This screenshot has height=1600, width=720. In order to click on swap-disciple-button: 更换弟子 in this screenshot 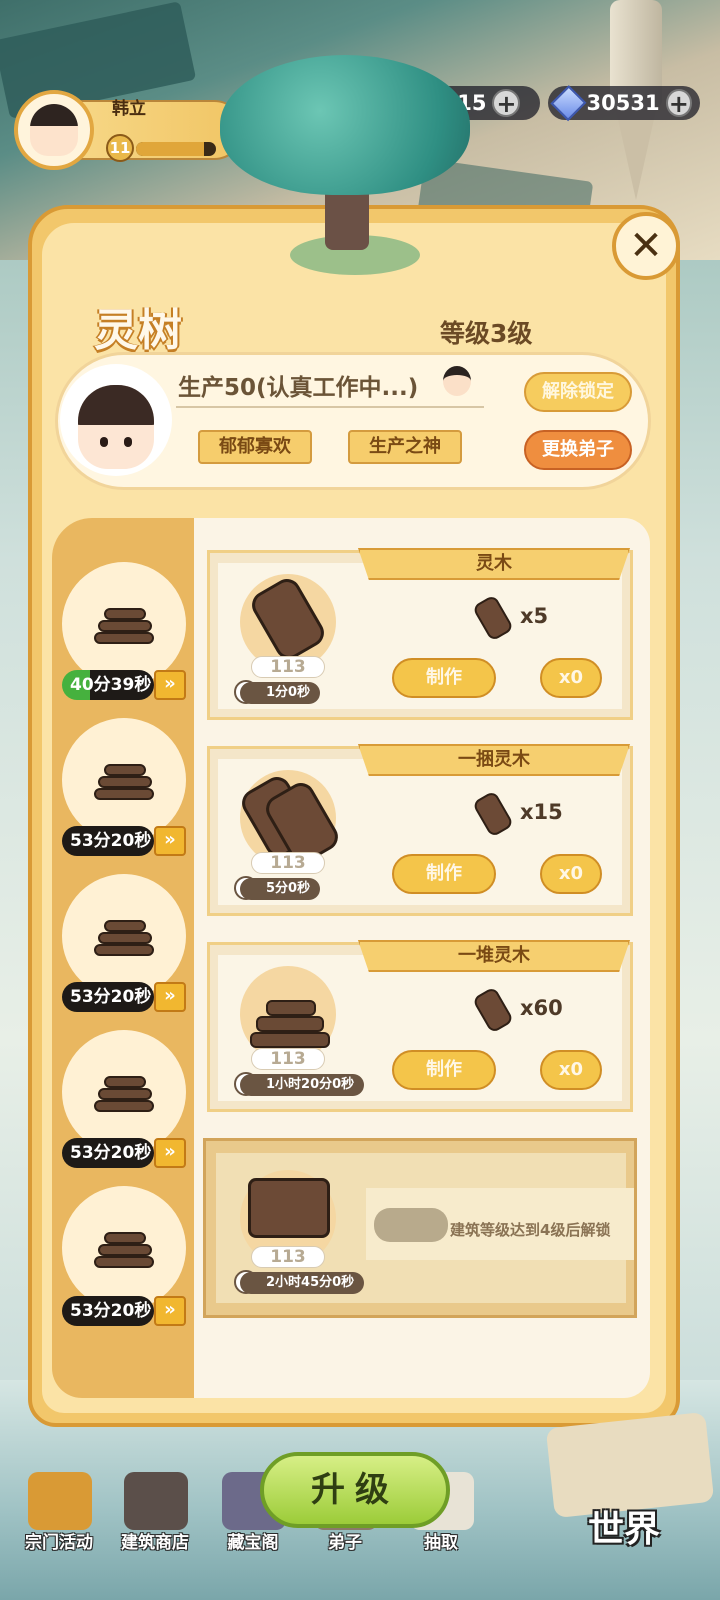, I will do `click(578, 450)`.